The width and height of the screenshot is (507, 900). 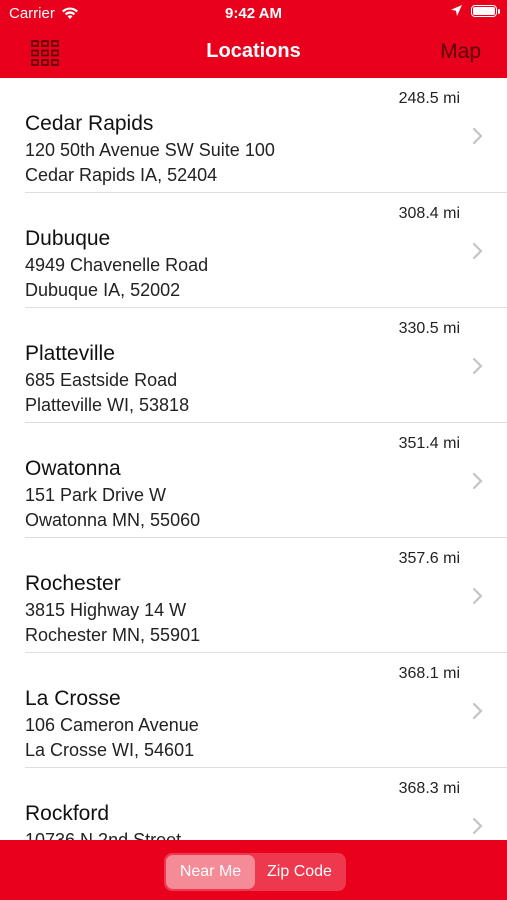 I want to click on location-distance: 351.4 mi, so click(x=429, y=443).